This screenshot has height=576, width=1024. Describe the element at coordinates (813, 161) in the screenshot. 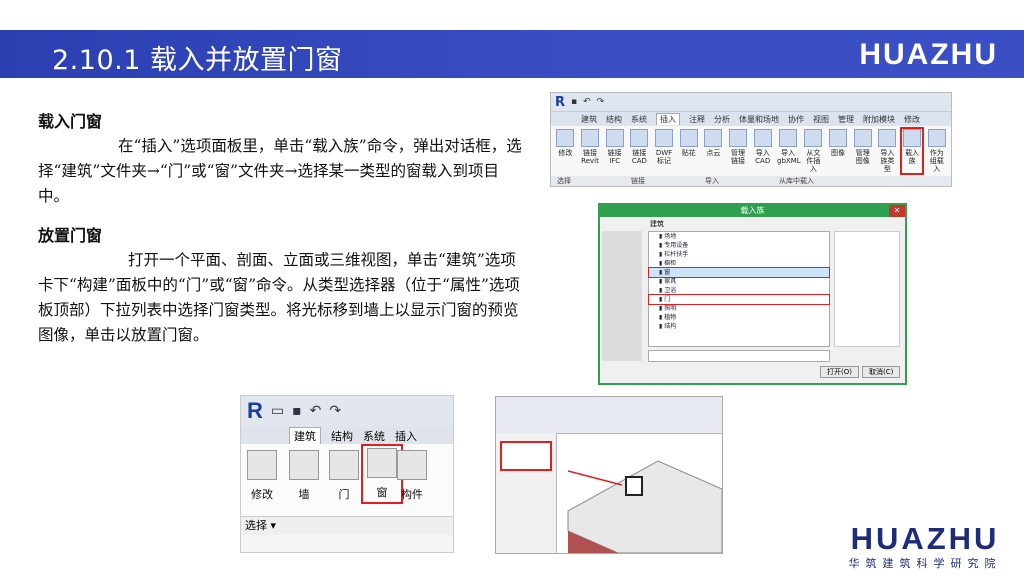

I see `ribbon-button-label: 从文件插入` at that location.